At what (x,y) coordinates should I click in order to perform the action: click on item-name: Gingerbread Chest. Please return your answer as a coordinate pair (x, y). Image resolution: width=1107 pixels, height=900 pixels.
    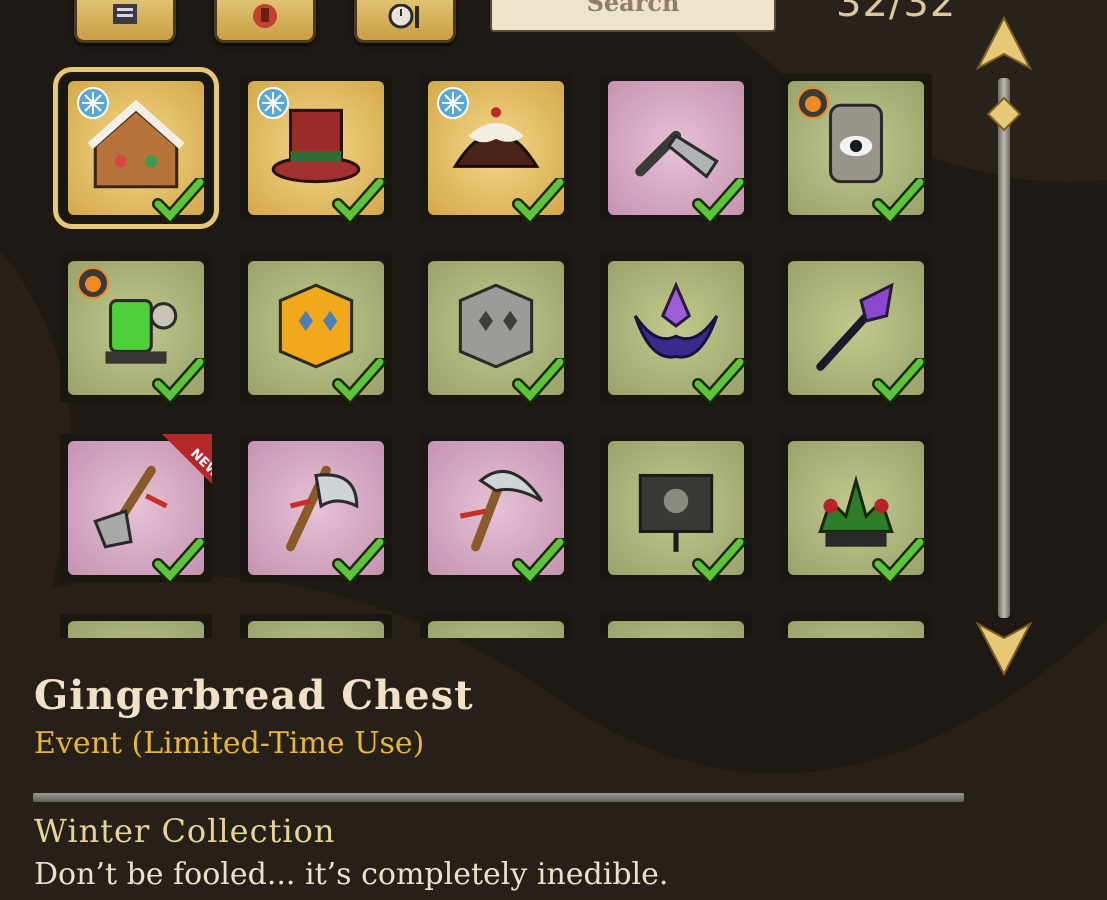
    Looking at the image, I should click on (254, 695).